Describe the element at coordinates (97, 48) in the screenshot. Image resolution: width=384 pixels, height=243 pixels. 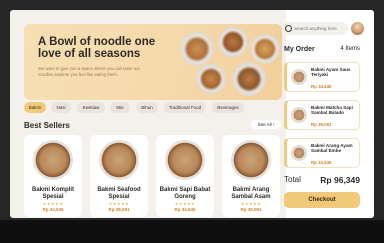
I see `hero-title: A Bowl of noodle one love of all seasons` at that location.